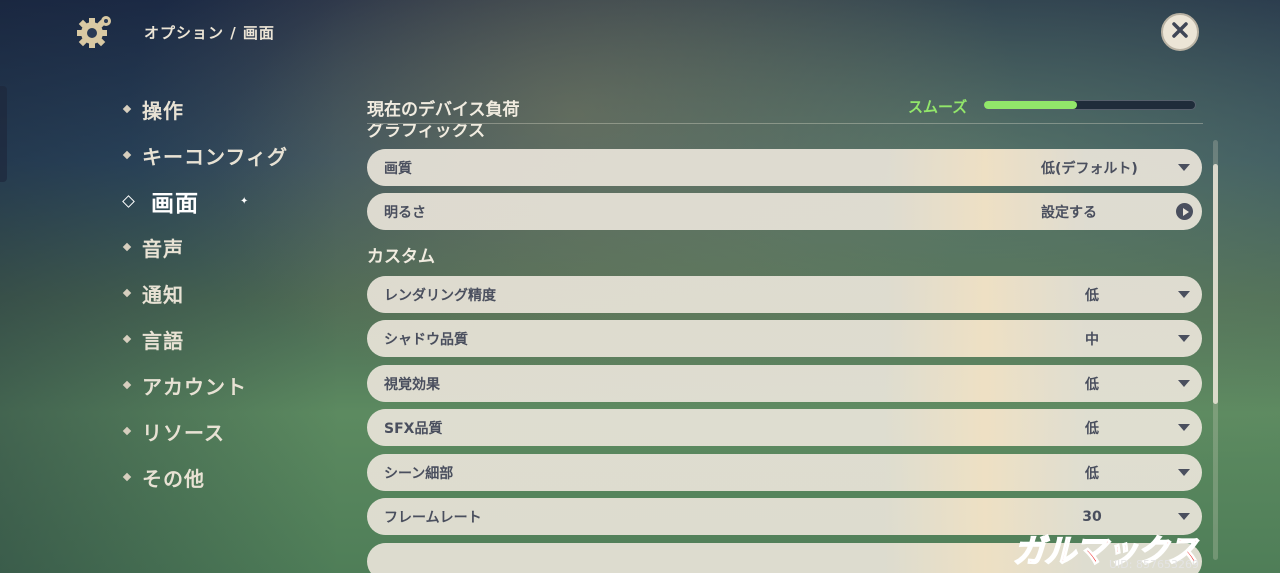 The width and height of the screenshot is (1280, 573). I want to click on setting-label: 画質, so click(398, 168).